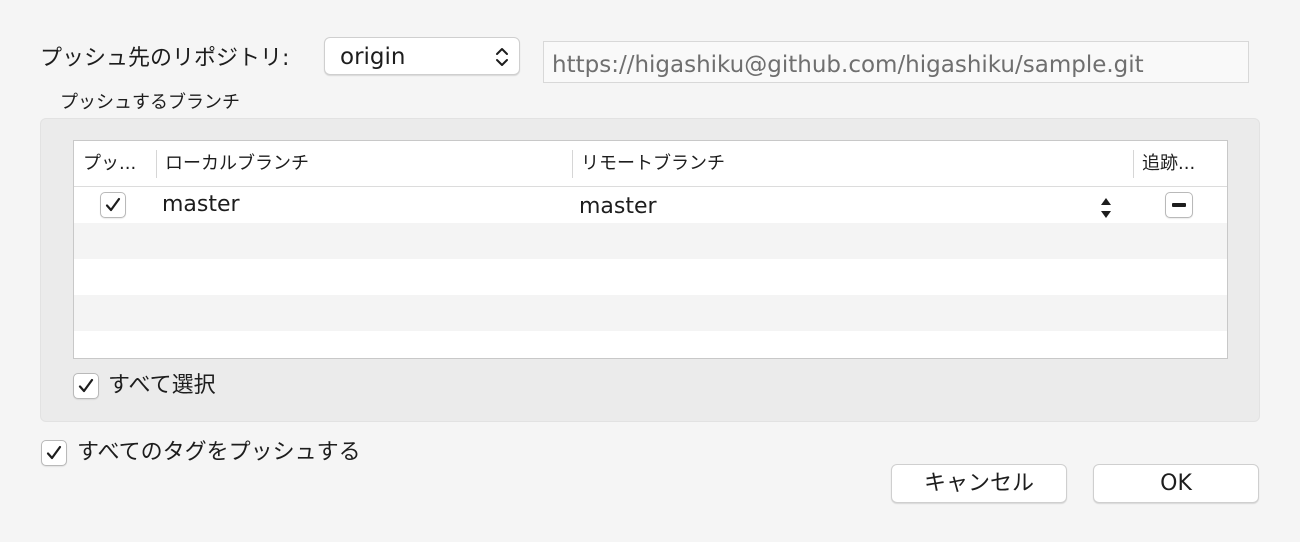  I want to click on select-all-label: すべて選択, so click(162, 386).